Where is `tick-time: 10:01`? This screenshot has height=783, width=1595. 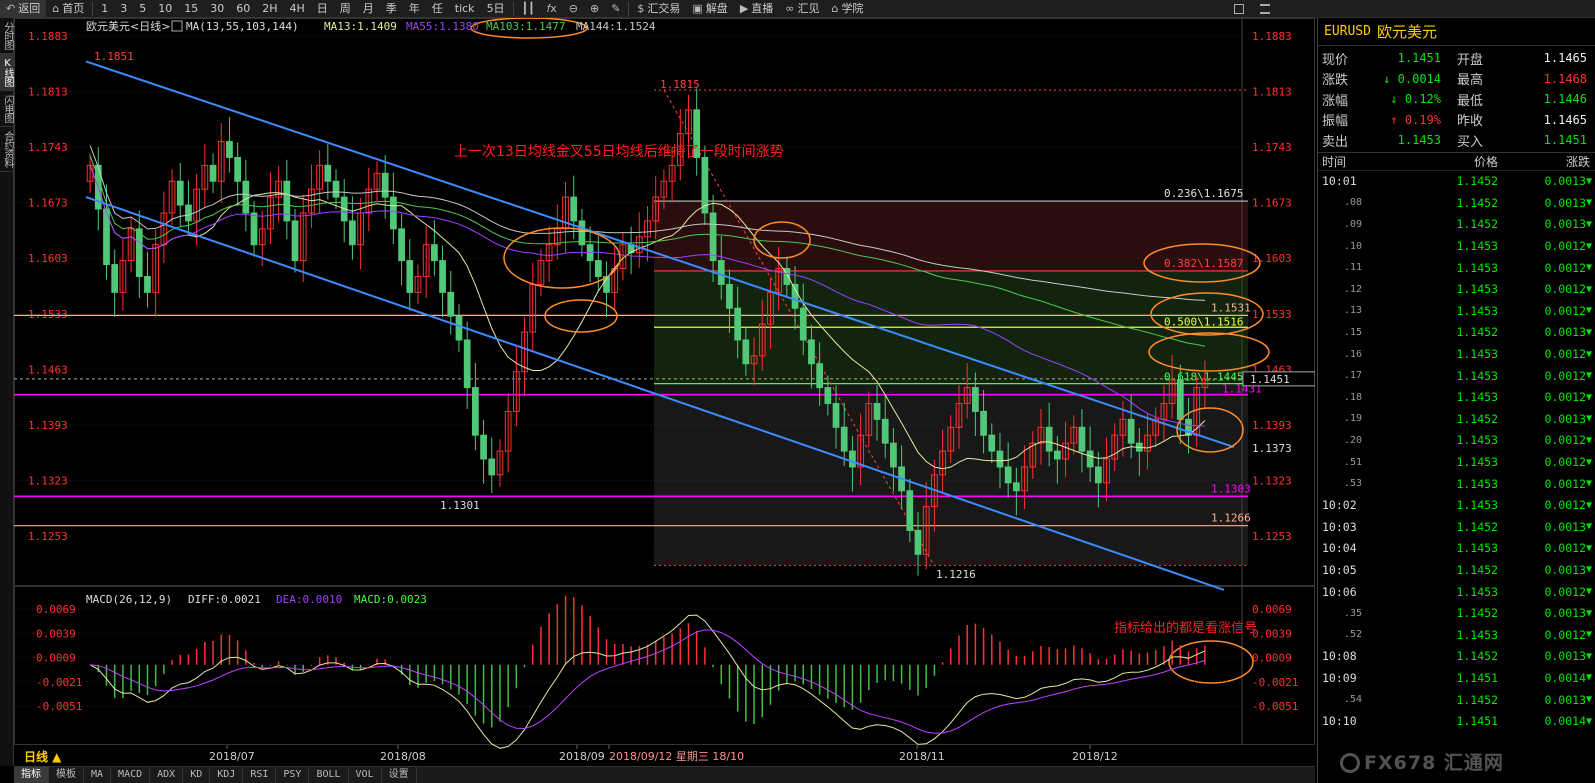
tick-time: 10:01 is located at coordinates (1339, 181).